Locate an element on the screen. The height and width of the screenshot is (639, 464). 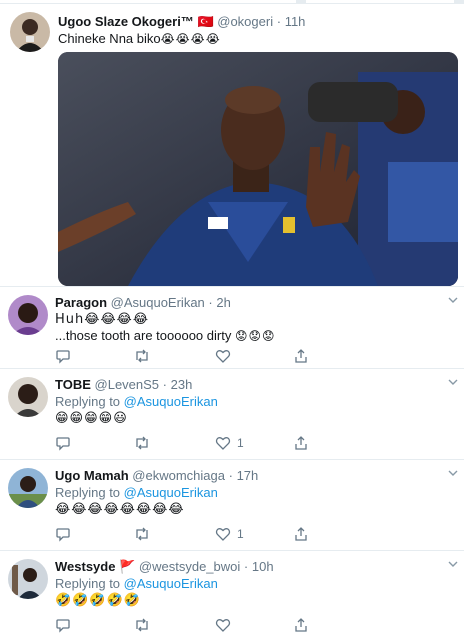
timestamp: 23h is located at coordinates (182, 384).